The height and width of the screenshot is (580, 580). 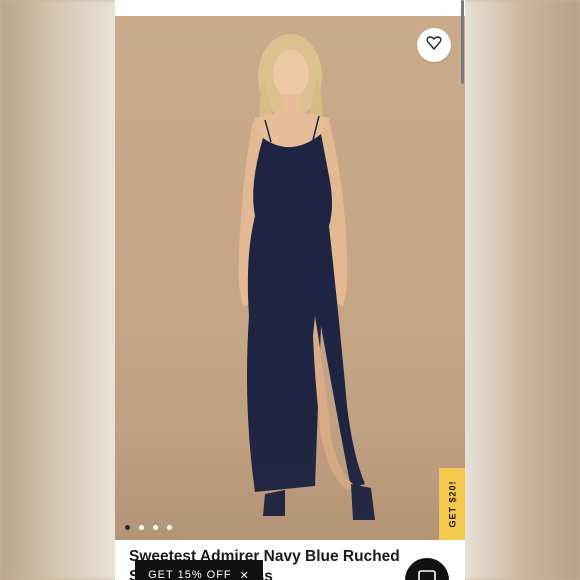 I want to click on get-20-promo-tab: GET $20!, so click(x=452, y=504).